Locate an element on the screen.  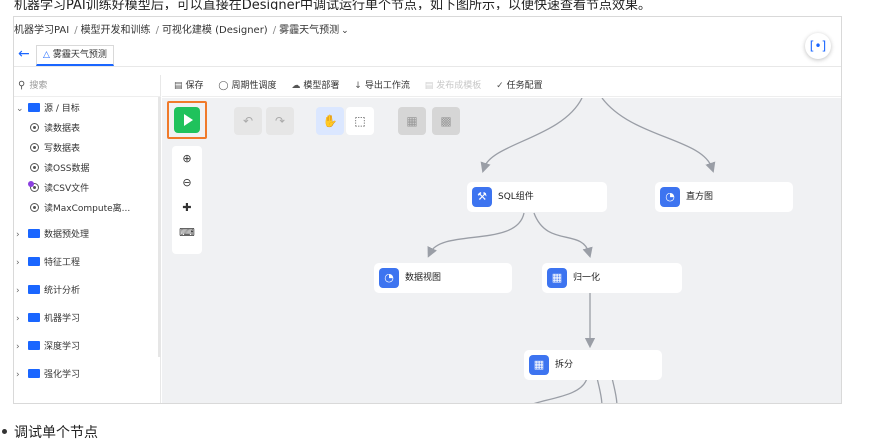
breadcrumb-item-designer: 可视化建模 (Designer) is located at coordinates (215, 30).